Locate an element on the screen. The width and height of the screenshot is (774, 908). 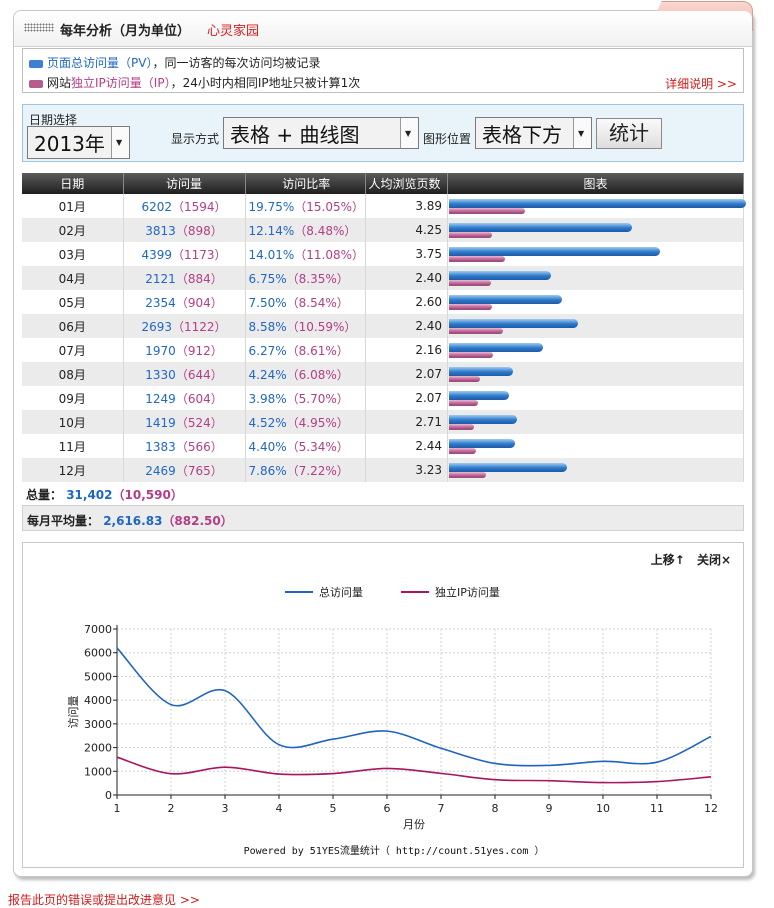
cell-ip-ratio: （7.22%） is located at coordinates (317, 470).